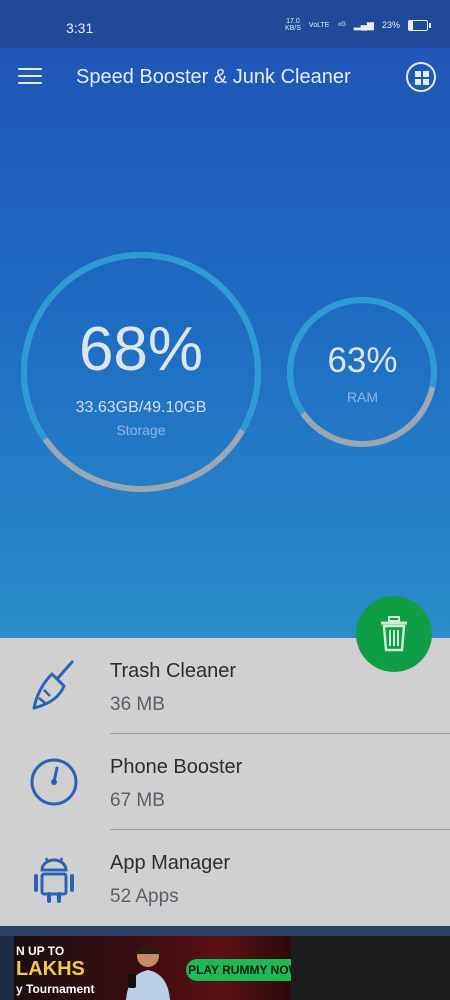 The width and height of the screenshot is (450, 1000). I want to click on battery-percent: 23%, so click(390, 24).